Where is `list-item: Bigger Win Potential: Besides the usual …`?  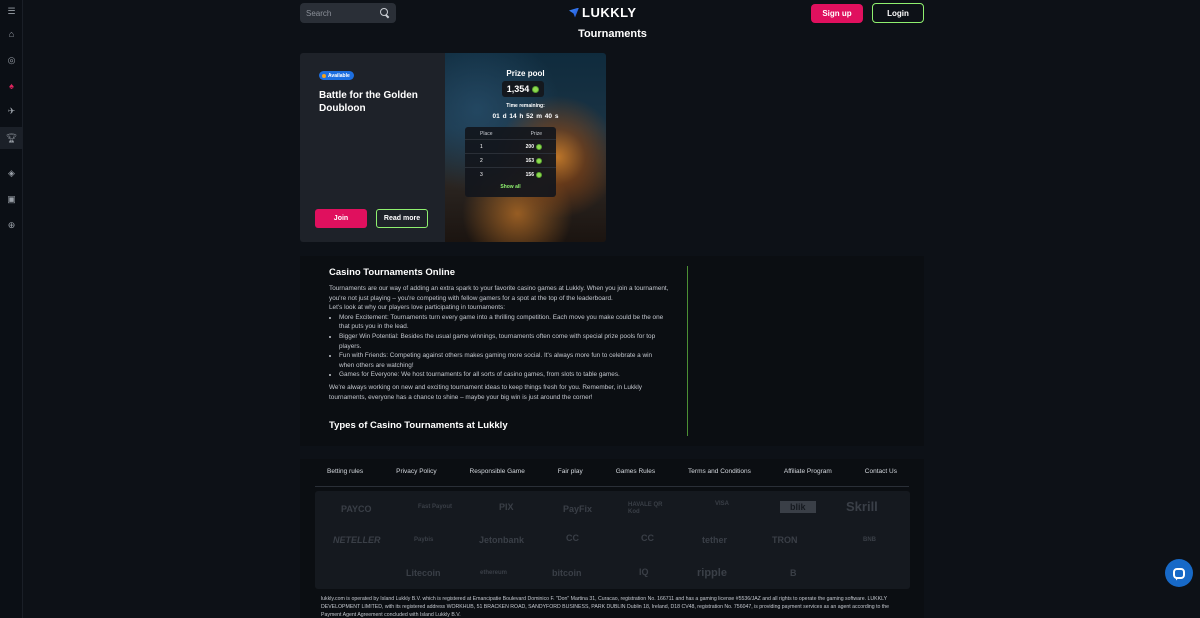 list-item: Bigger Win Potential: Besides the usual … is located at coordinates (504, 341).